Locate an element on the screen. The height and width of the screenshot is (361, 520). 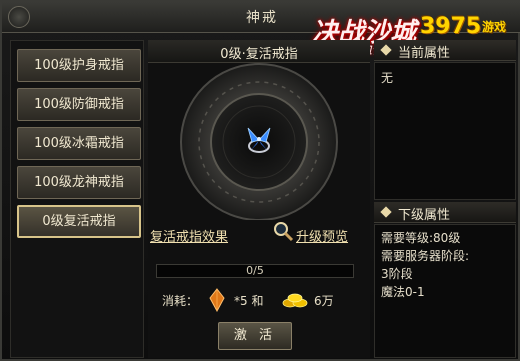
ring-list-item-label: 0级复活戒指 is located at coordinates (79, 221).